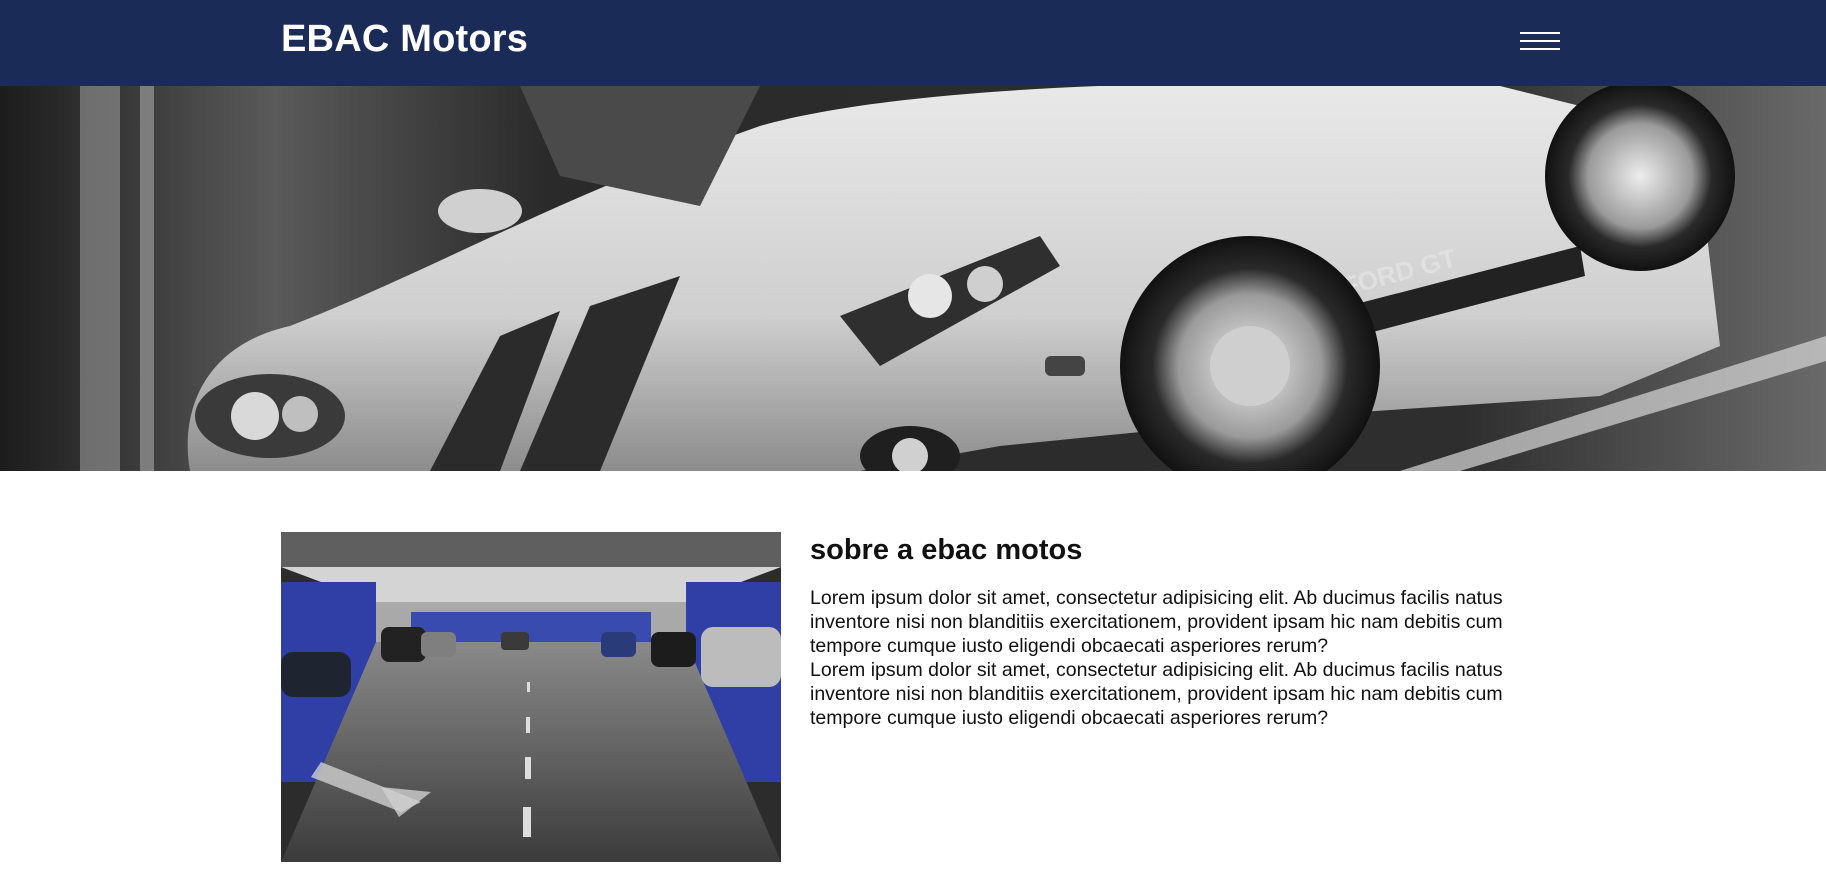 This screenshot has width=1826, height=873. I want to click on about-title: sobre a ebac motos, so click(946, 550).